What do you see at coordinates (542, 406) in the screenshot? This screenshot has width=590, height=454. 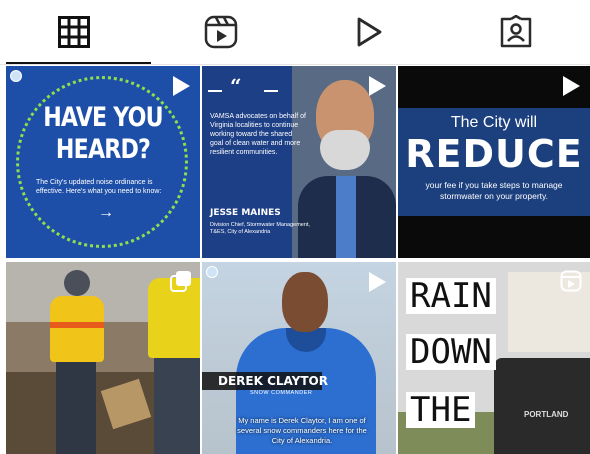 I see `trash-bin` at bounding box center [542, 406].